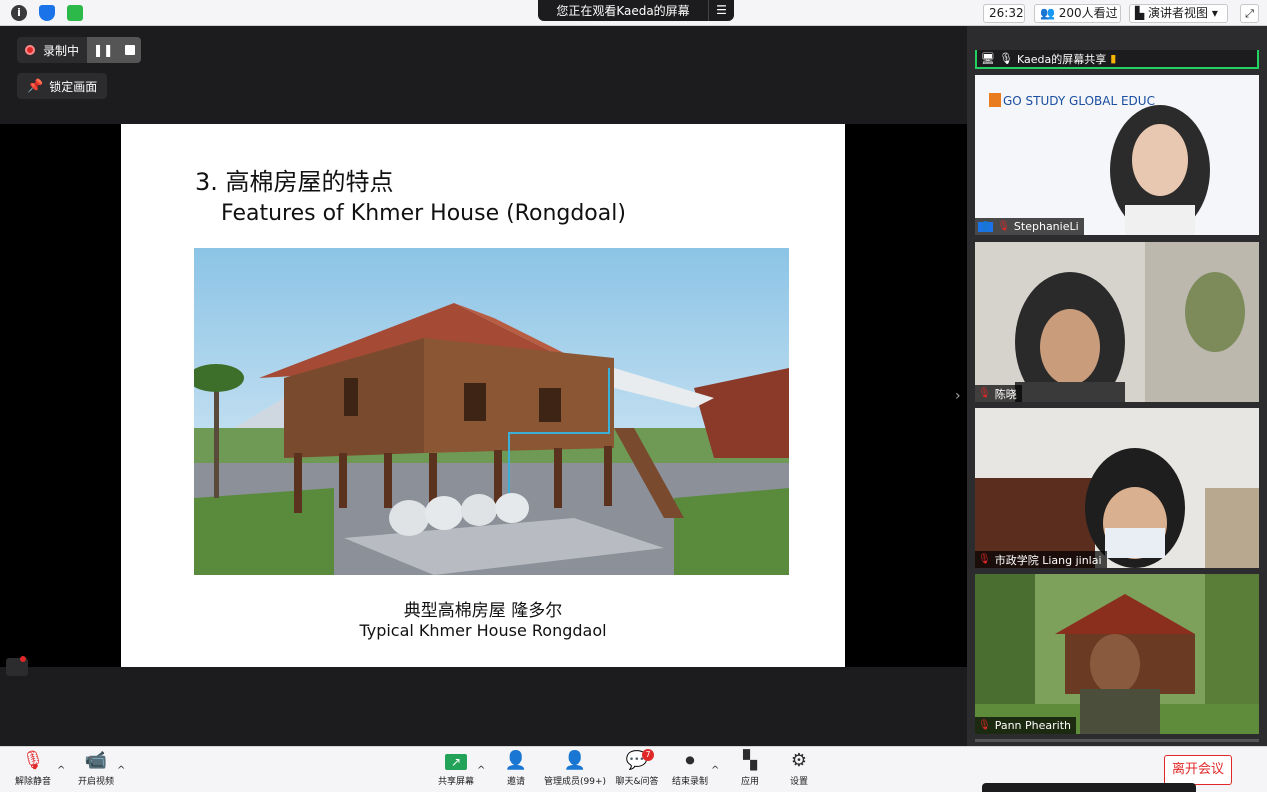  What do you see at coordinates (637, 768) in the screenshot?
I see `chat-qa-button: 💬 7 聊天&问答` at bounding box center [637, 768].